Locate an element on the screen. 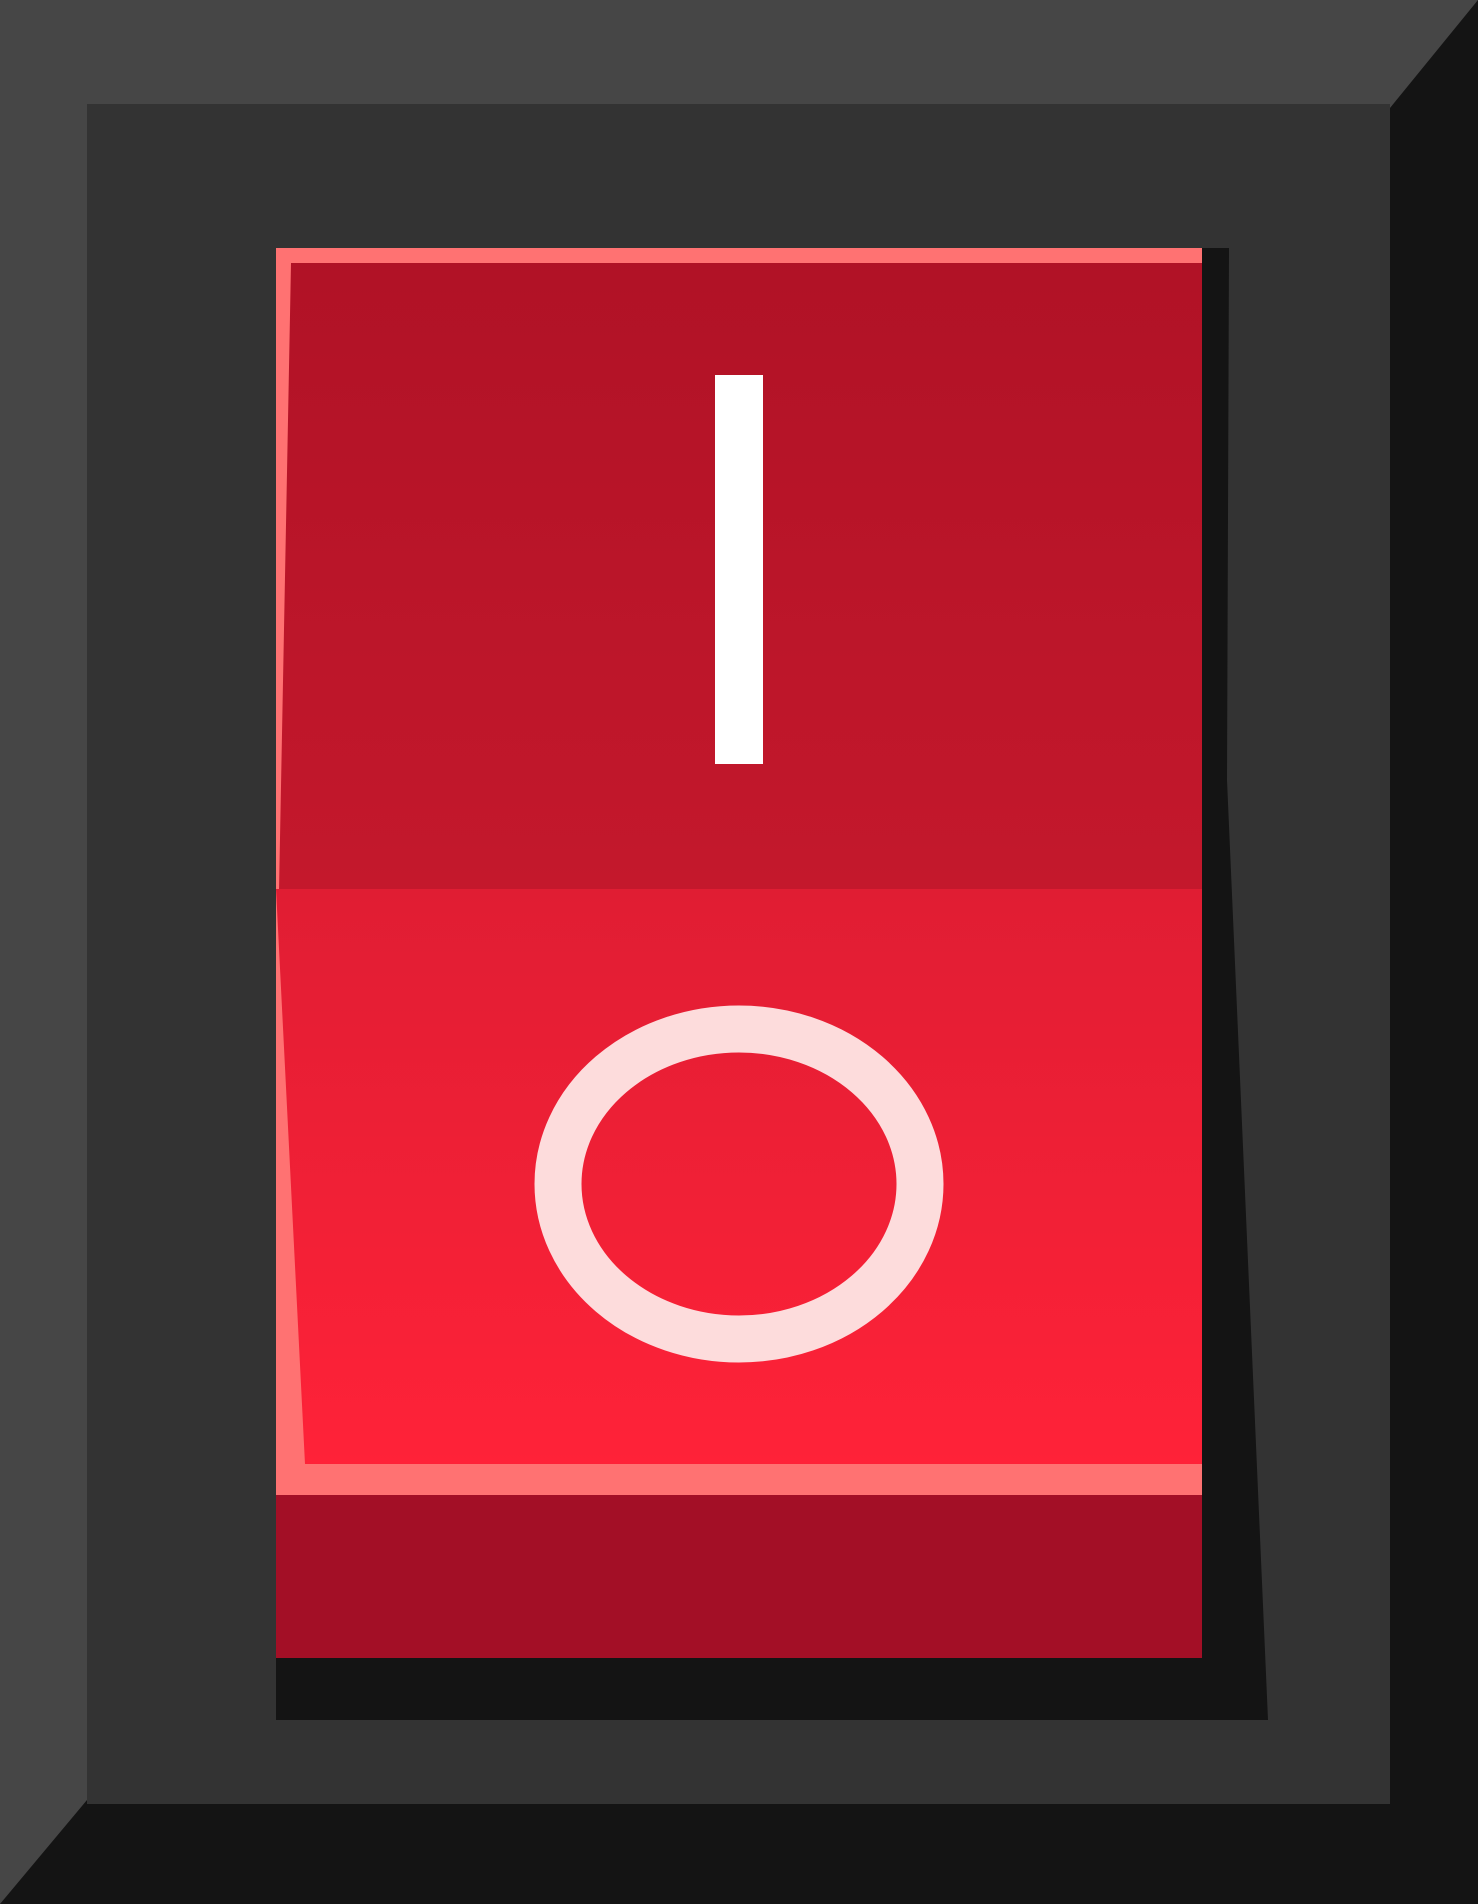  on-symbol-icon is located at coordinates (739, 569).